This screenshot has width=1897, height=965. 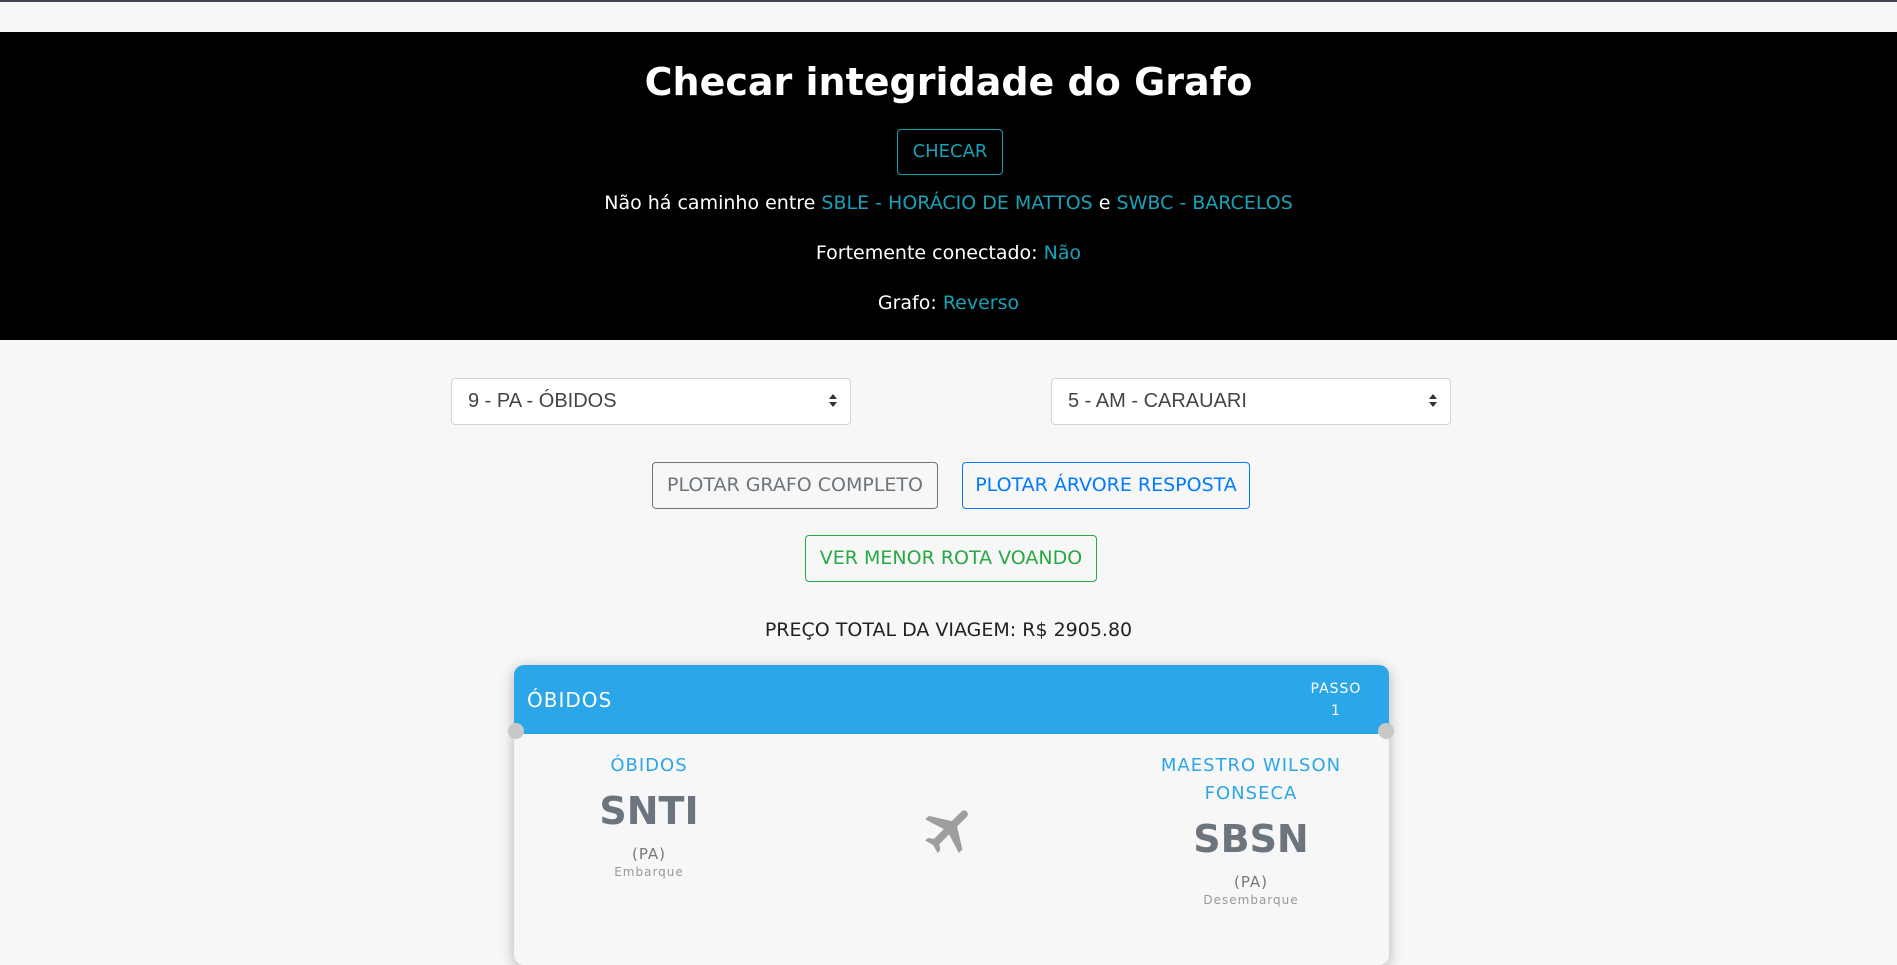 I want to click on graph-type-status: Grafo: Reverso, so click(x=948, y=303).